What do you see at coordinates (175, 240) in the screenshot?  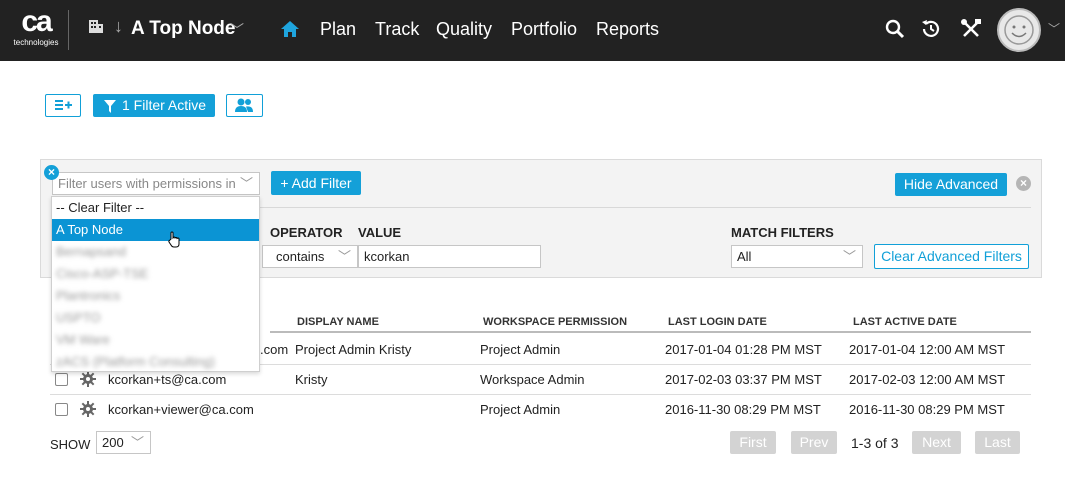 I see `hand-cursor-icon` at bounding box center [175, 240].